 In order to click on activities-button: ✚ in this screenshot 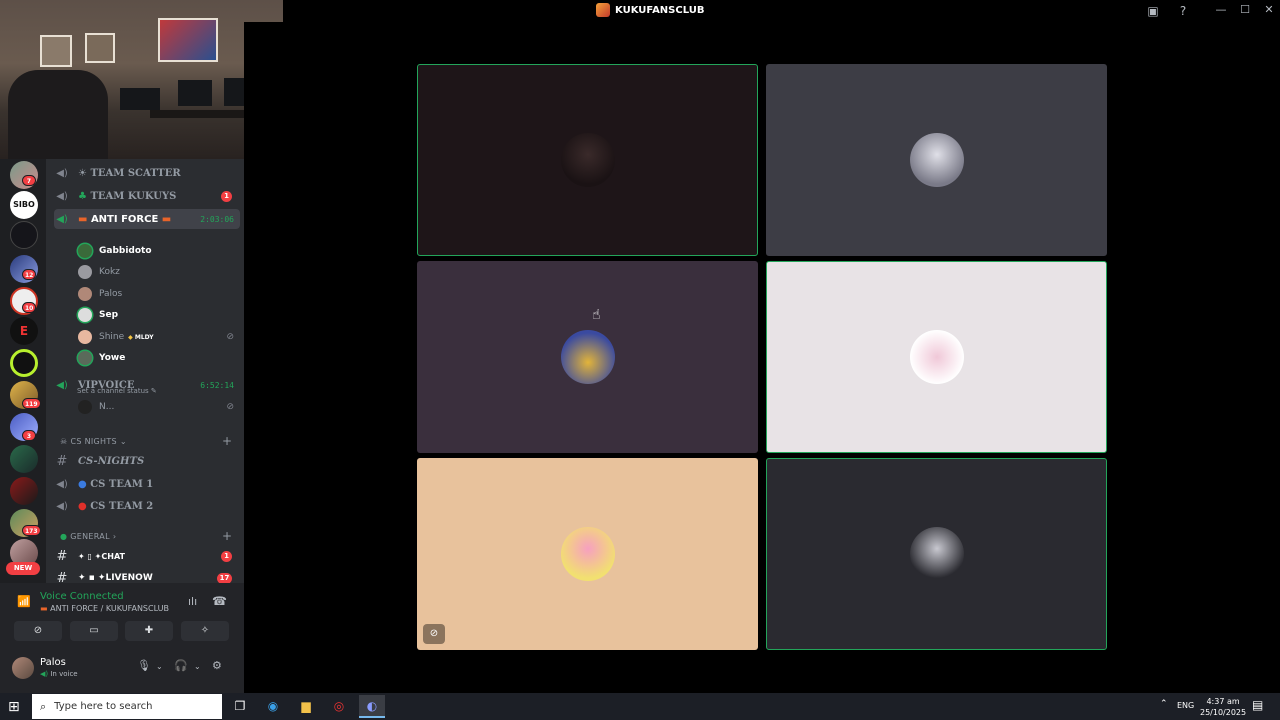, I will do `click(149, 631)`.